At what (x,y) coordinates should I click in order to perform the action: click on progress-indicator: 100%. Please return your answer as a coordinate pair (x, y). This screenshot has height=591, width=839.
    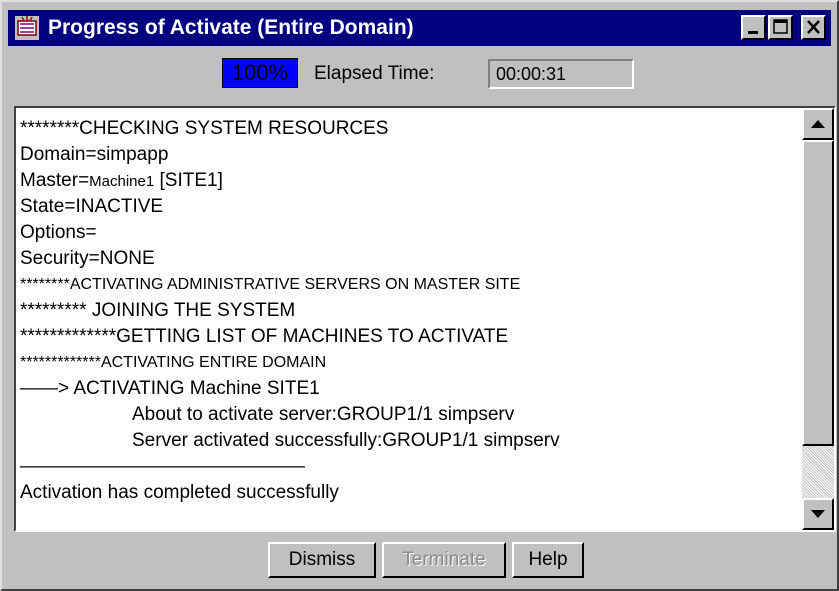
    Looking at the image, I should click on (260, 73).